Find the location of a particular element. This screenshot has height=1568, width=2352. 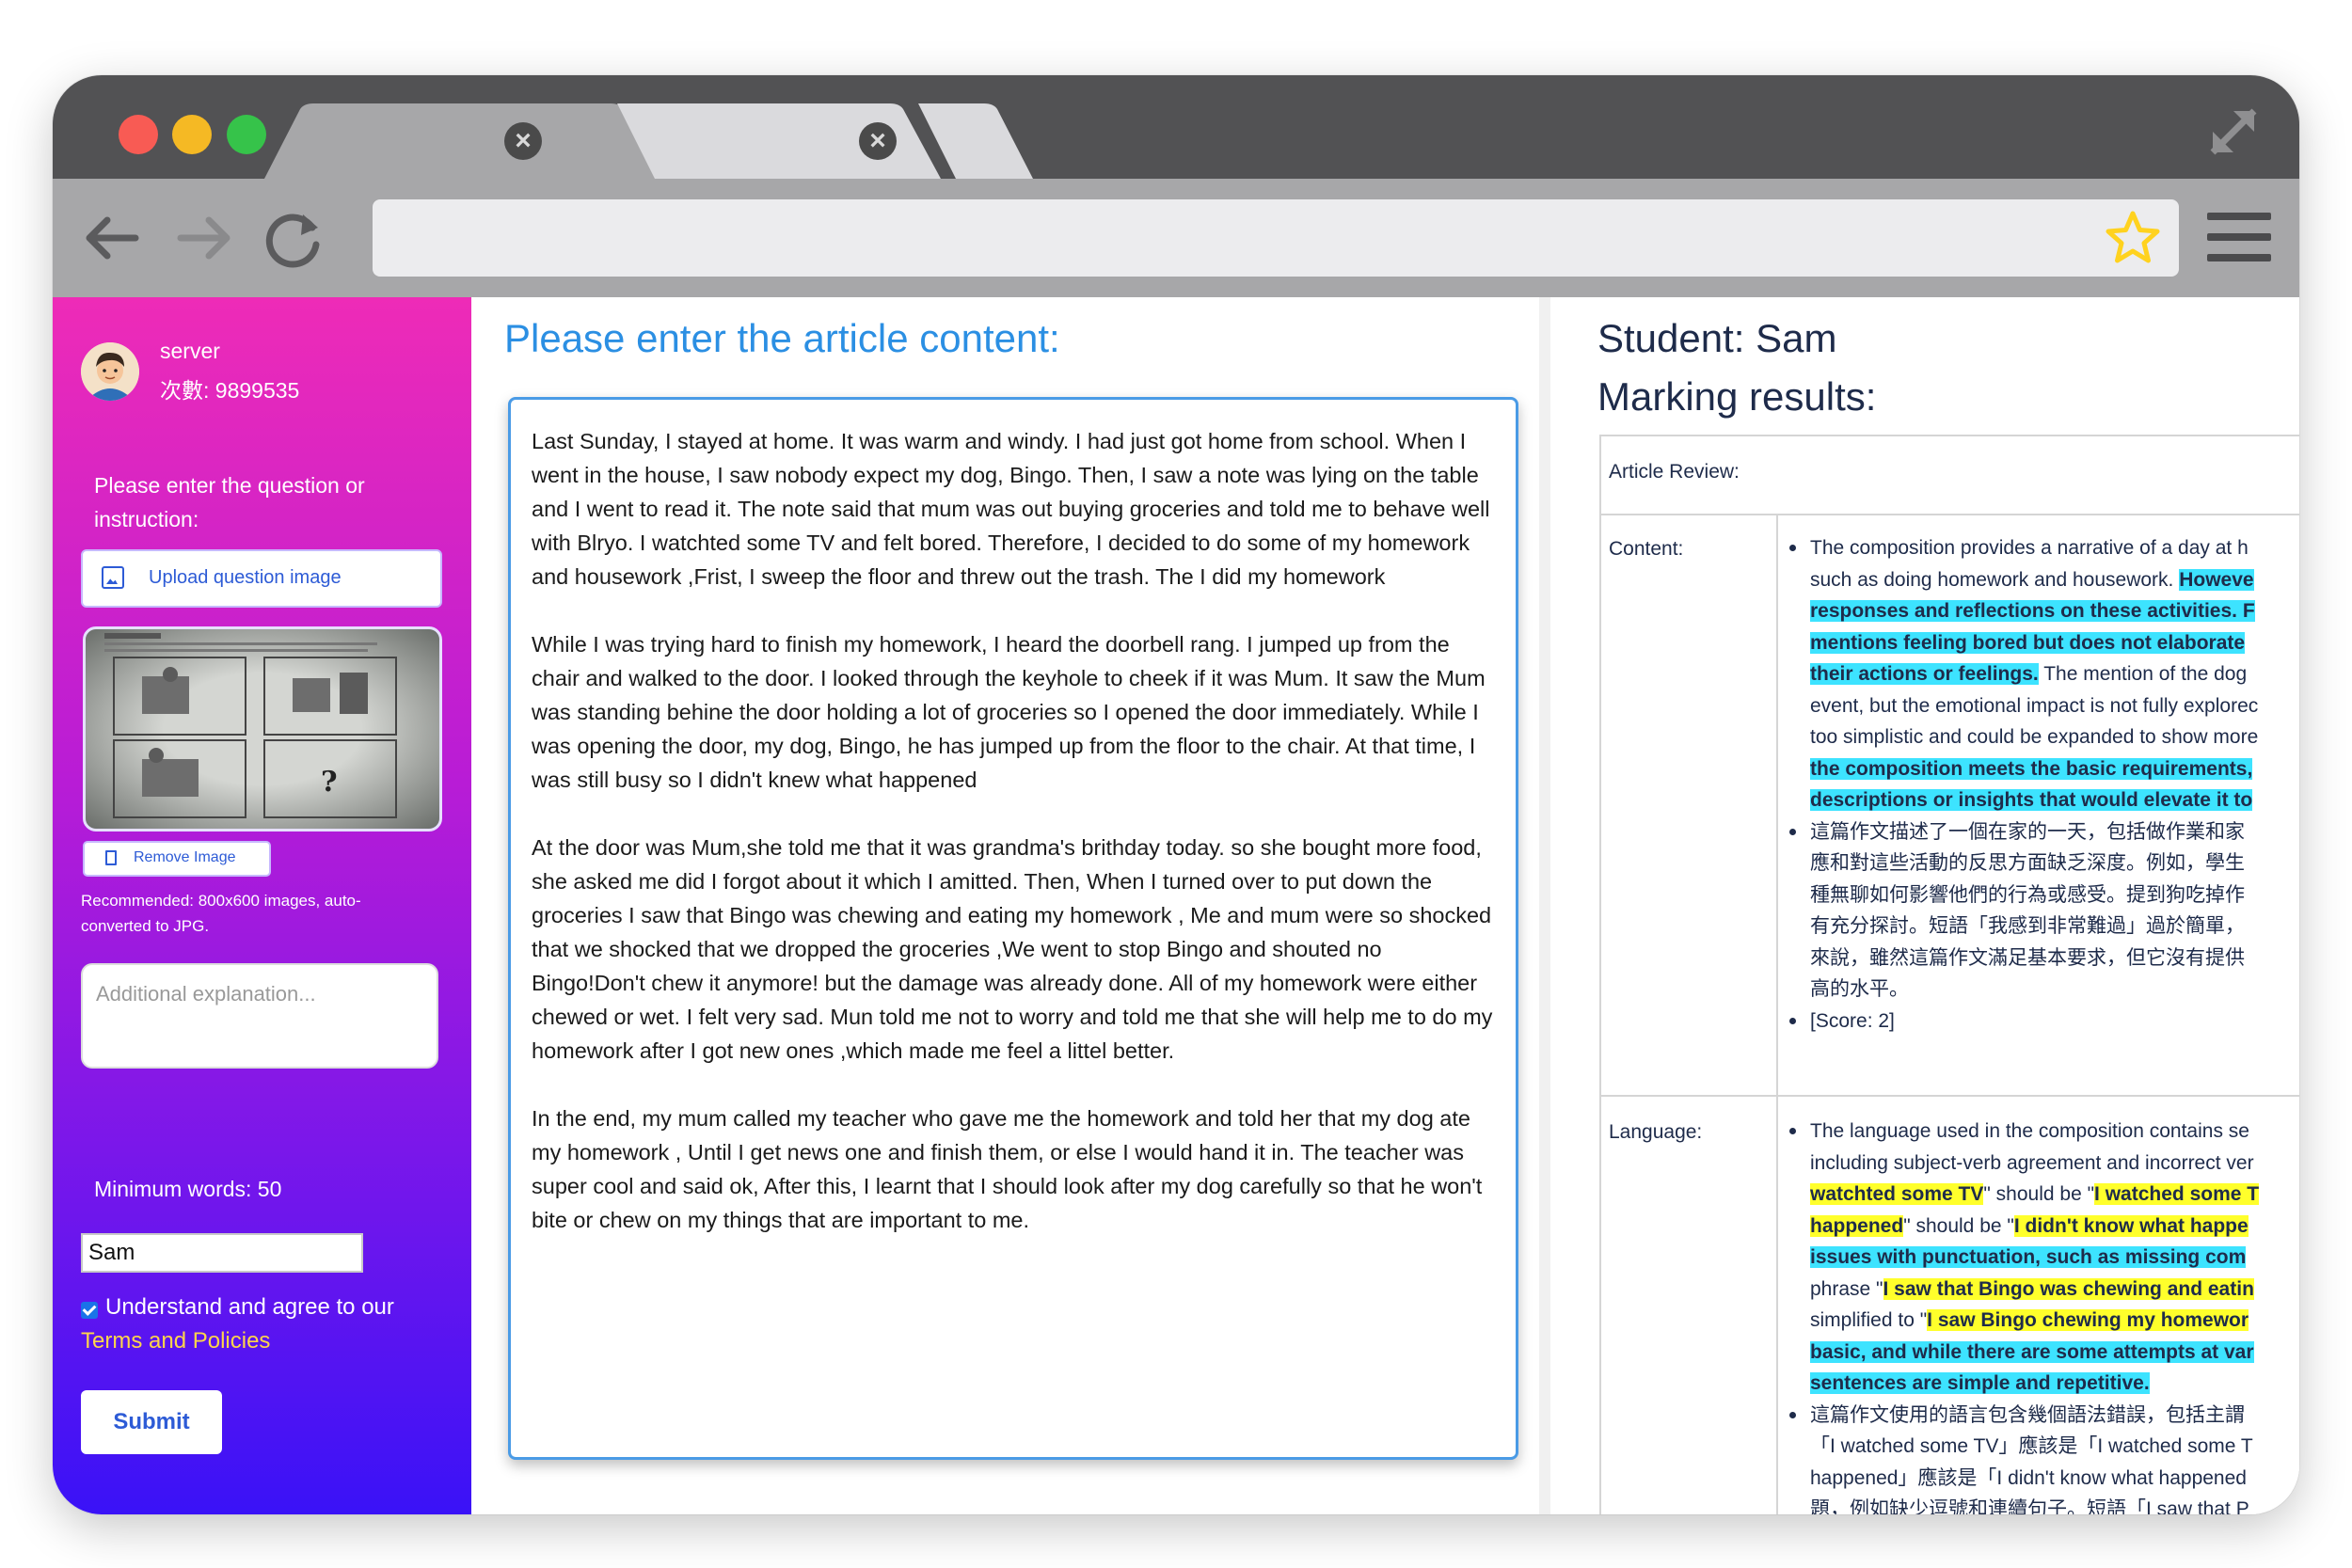

maximize-window-button is located at coordinates (246, 134).